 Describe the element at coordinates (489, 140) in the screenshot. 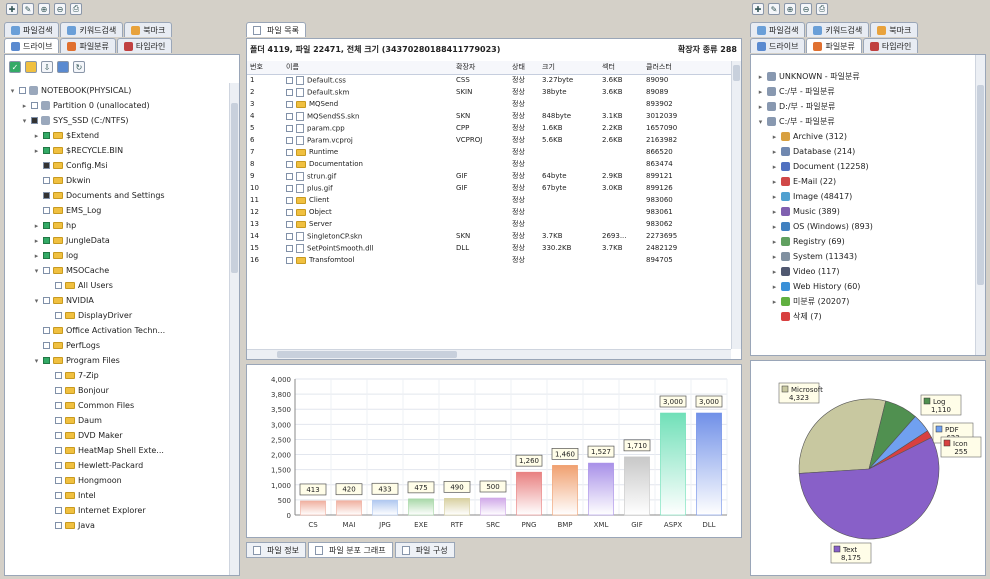

I see `table-row: 6 Param.vcproj VCPROJ 정상 5.6KB 2.6KB 2163982` at that location.